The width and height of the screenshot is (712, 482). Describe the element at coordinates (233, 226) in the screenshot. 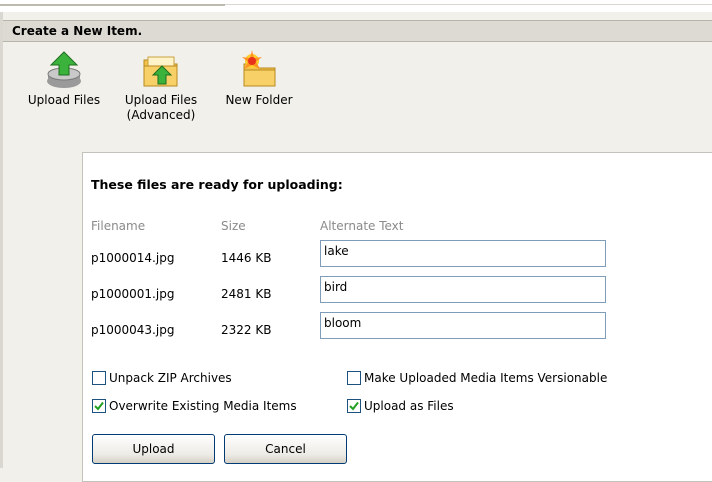

I see `col-size: Size` at that location.